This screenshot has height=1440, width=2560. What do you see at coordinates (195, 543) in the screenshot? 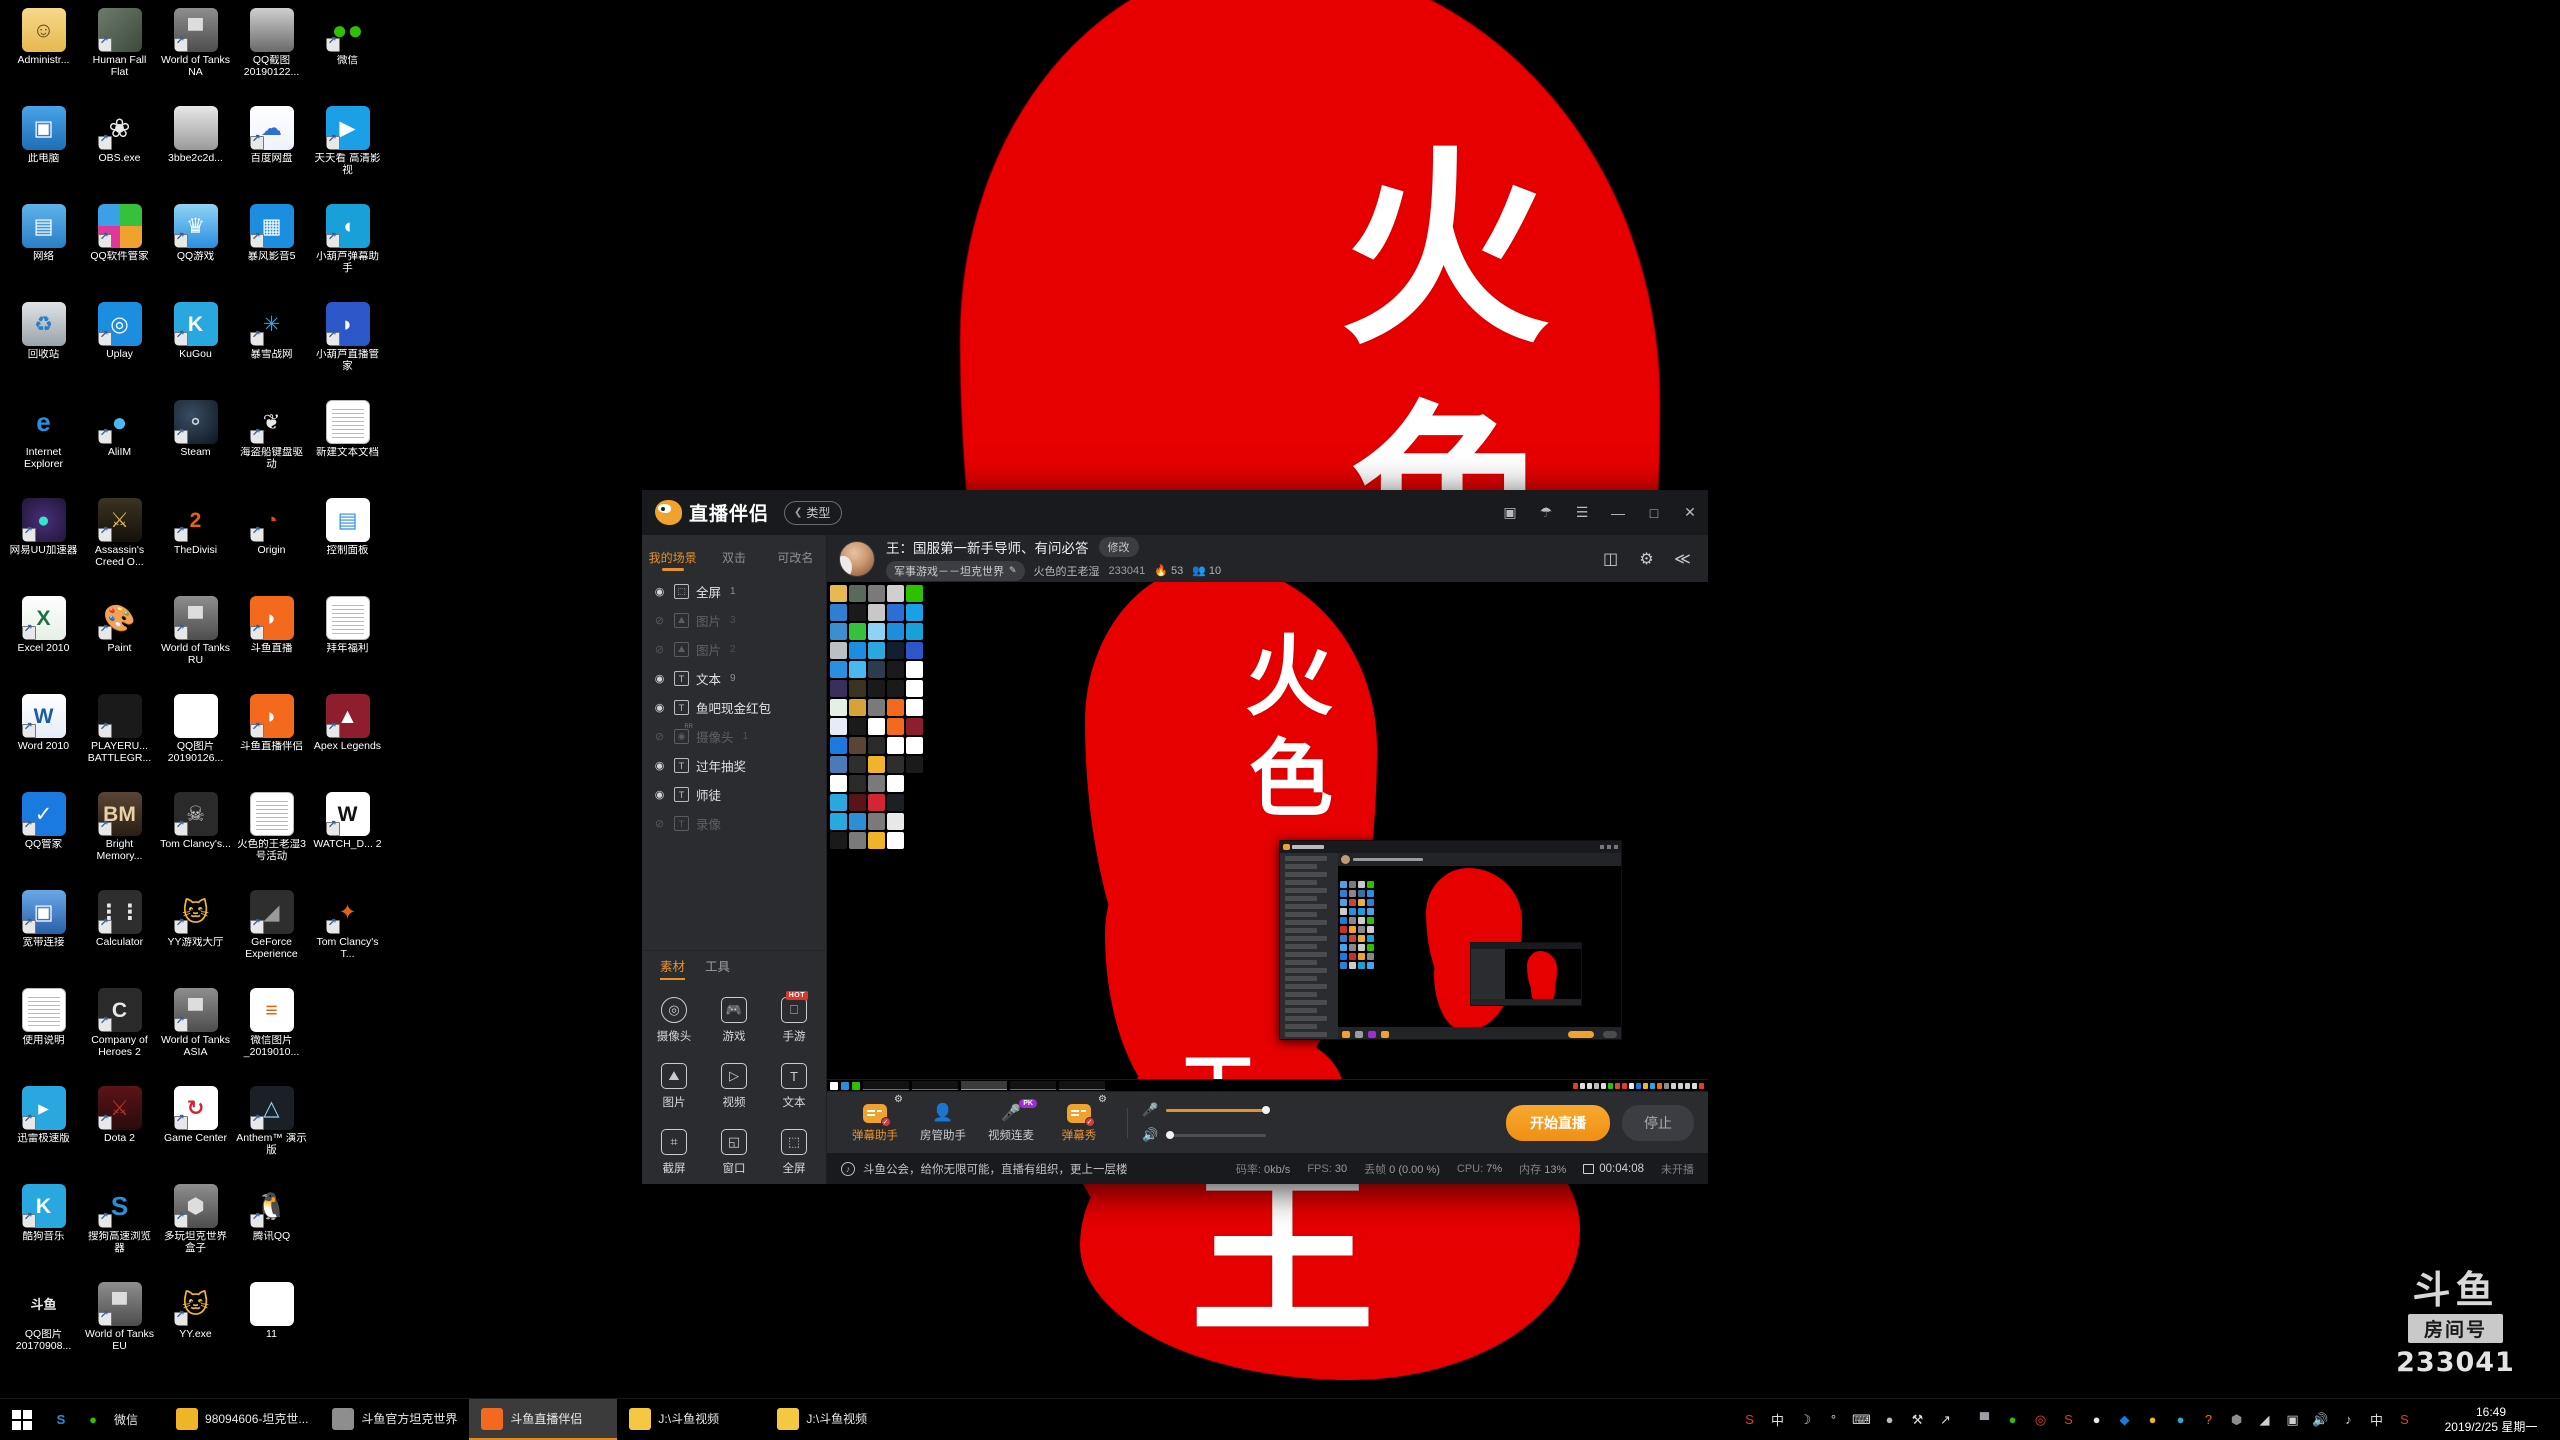
I see `desktop-icon: 2 TheDivisi` at bounding box center [195, 543].